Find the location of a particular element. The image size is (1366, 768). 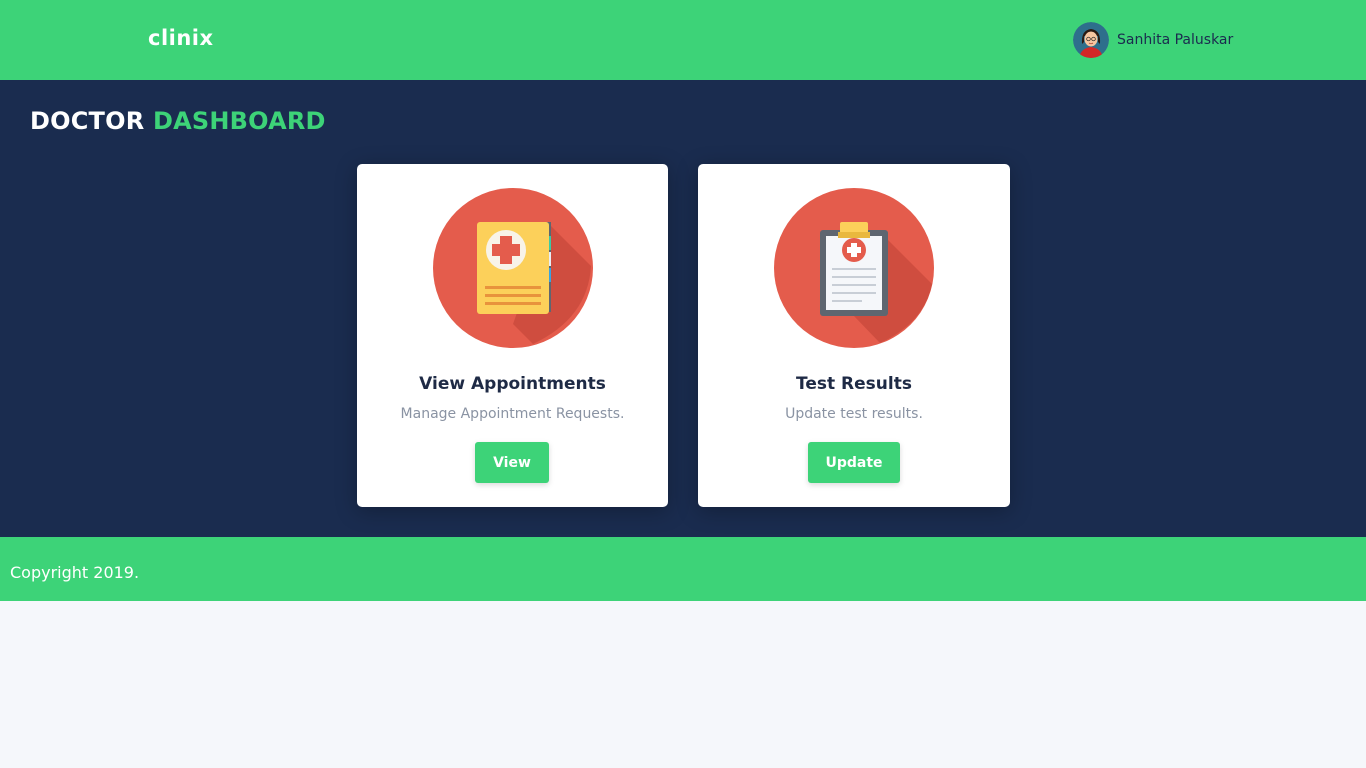

test-results-card: Test Results Update test results. Update is located at coordinates (854, 335).